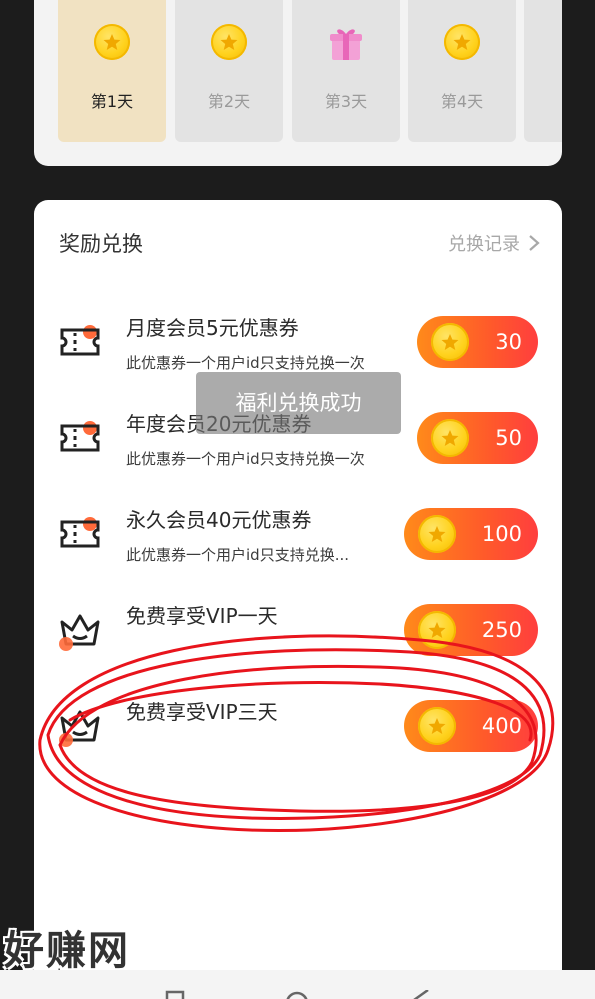 Image resolution: width=595 pixels, height=999 pixels. Describe the element at coordinates (508, 438) in the screenshot. I see `price: 50` at that location.